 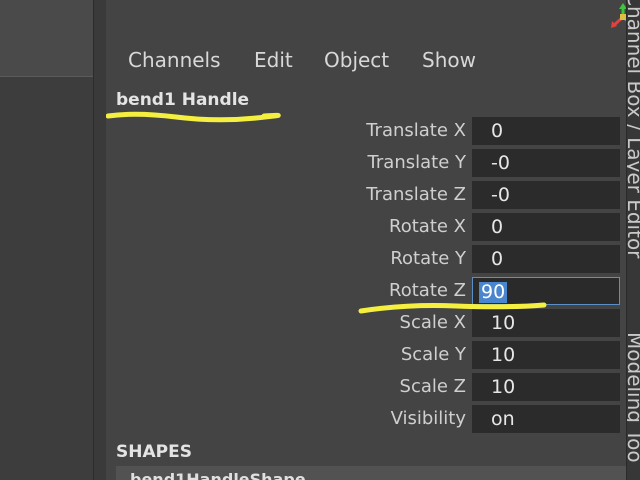 I want to click on side-tab-strip: Channel Box / Layer Editor Modeling Too, so click(x=633, y=240).